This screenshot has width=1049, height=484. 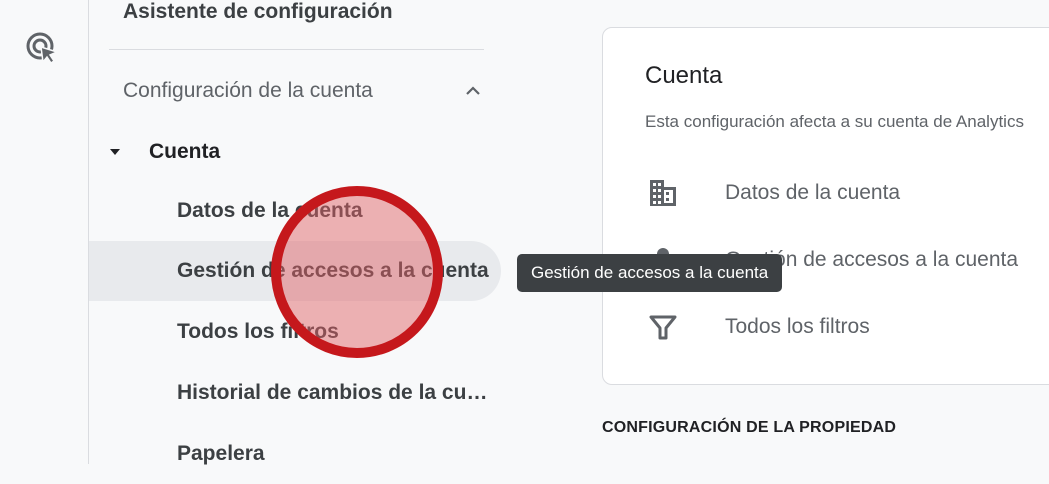 What do you see at coordinates (44, 232) in the screenshot?
I see `left-rail` at bounding box center [44, 232].